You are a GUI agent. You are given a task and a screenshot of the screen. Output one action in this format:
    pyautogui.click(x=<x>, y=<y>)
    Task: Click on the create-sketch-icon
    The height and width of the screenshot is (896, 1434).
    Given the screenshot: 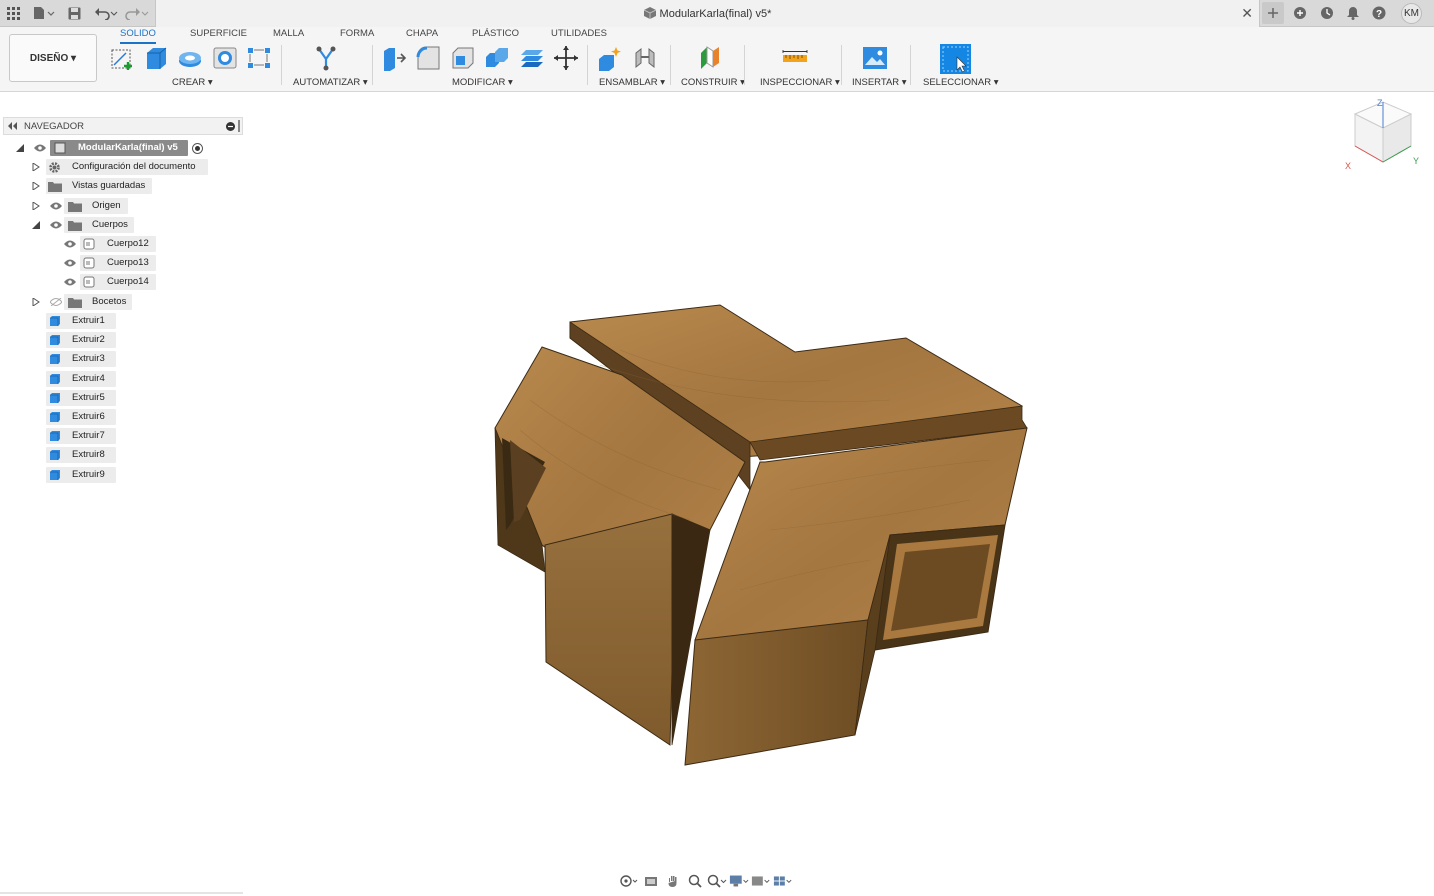 What is the action you would take?
    pyautogui.click(x=123, y=58)
    